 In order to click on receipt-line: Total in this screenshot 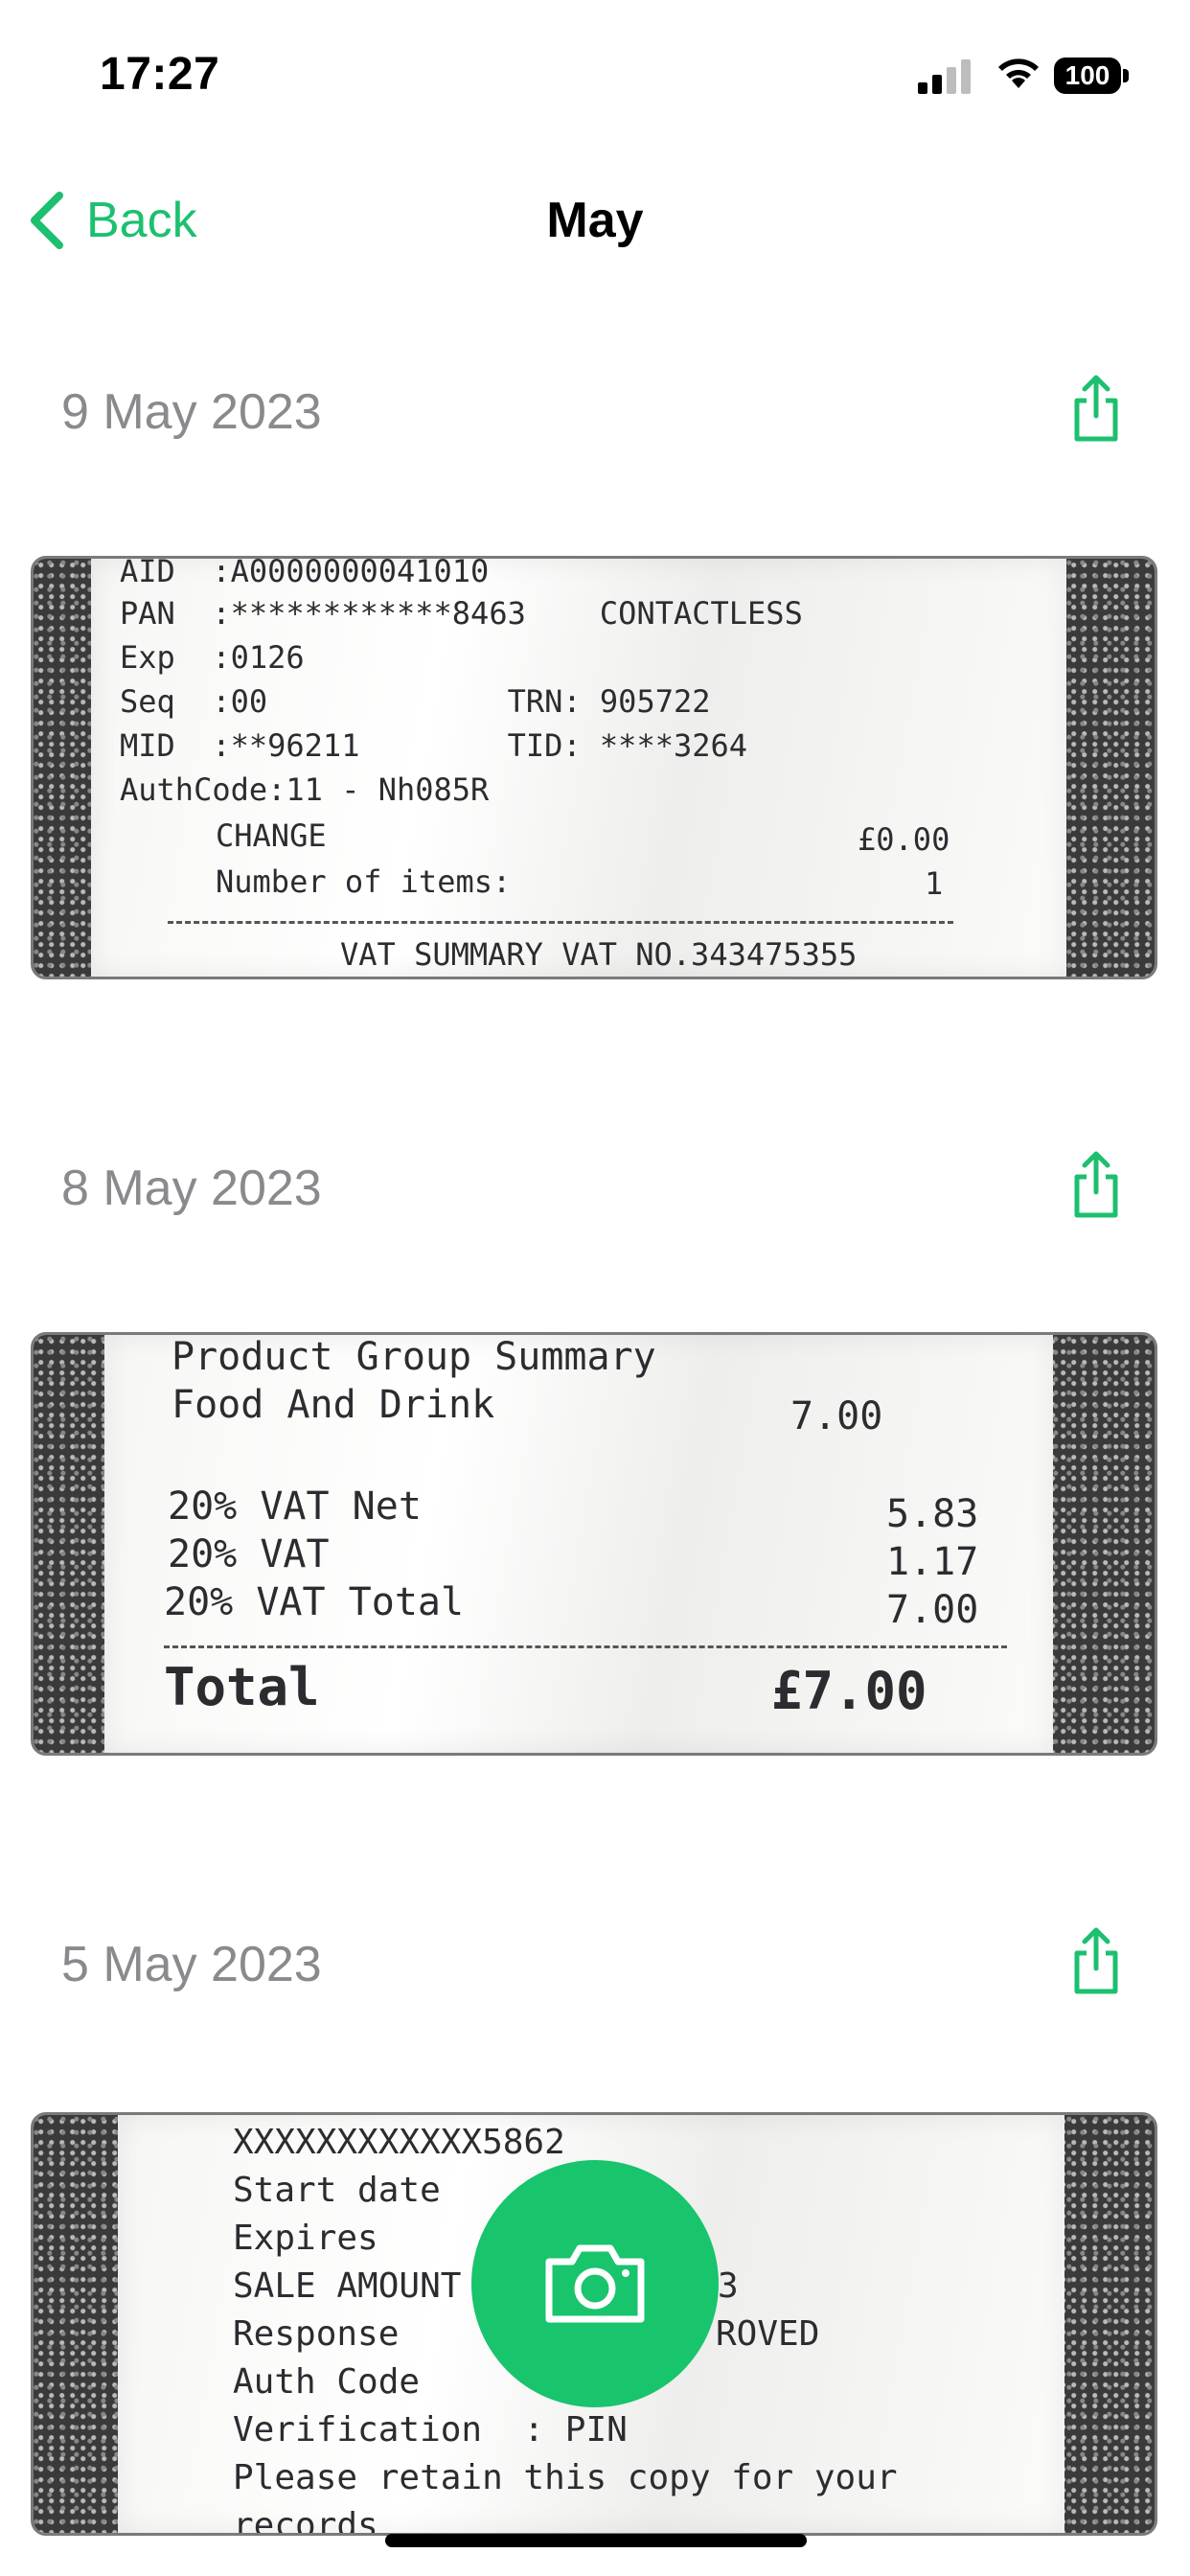, I will do `click(242, 1687)`.